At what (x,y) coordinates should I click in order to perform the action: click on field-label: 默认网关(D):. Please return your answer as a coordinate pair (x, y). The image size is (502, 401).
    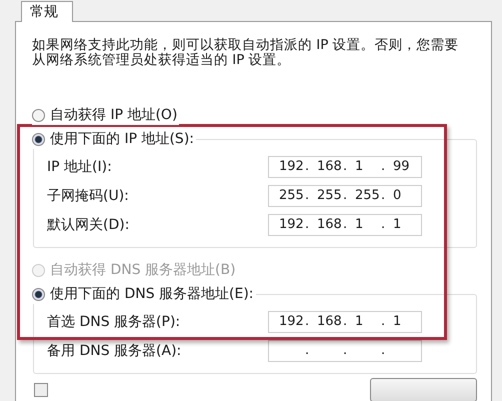
    Looking at the image, I should click on (88, 225).